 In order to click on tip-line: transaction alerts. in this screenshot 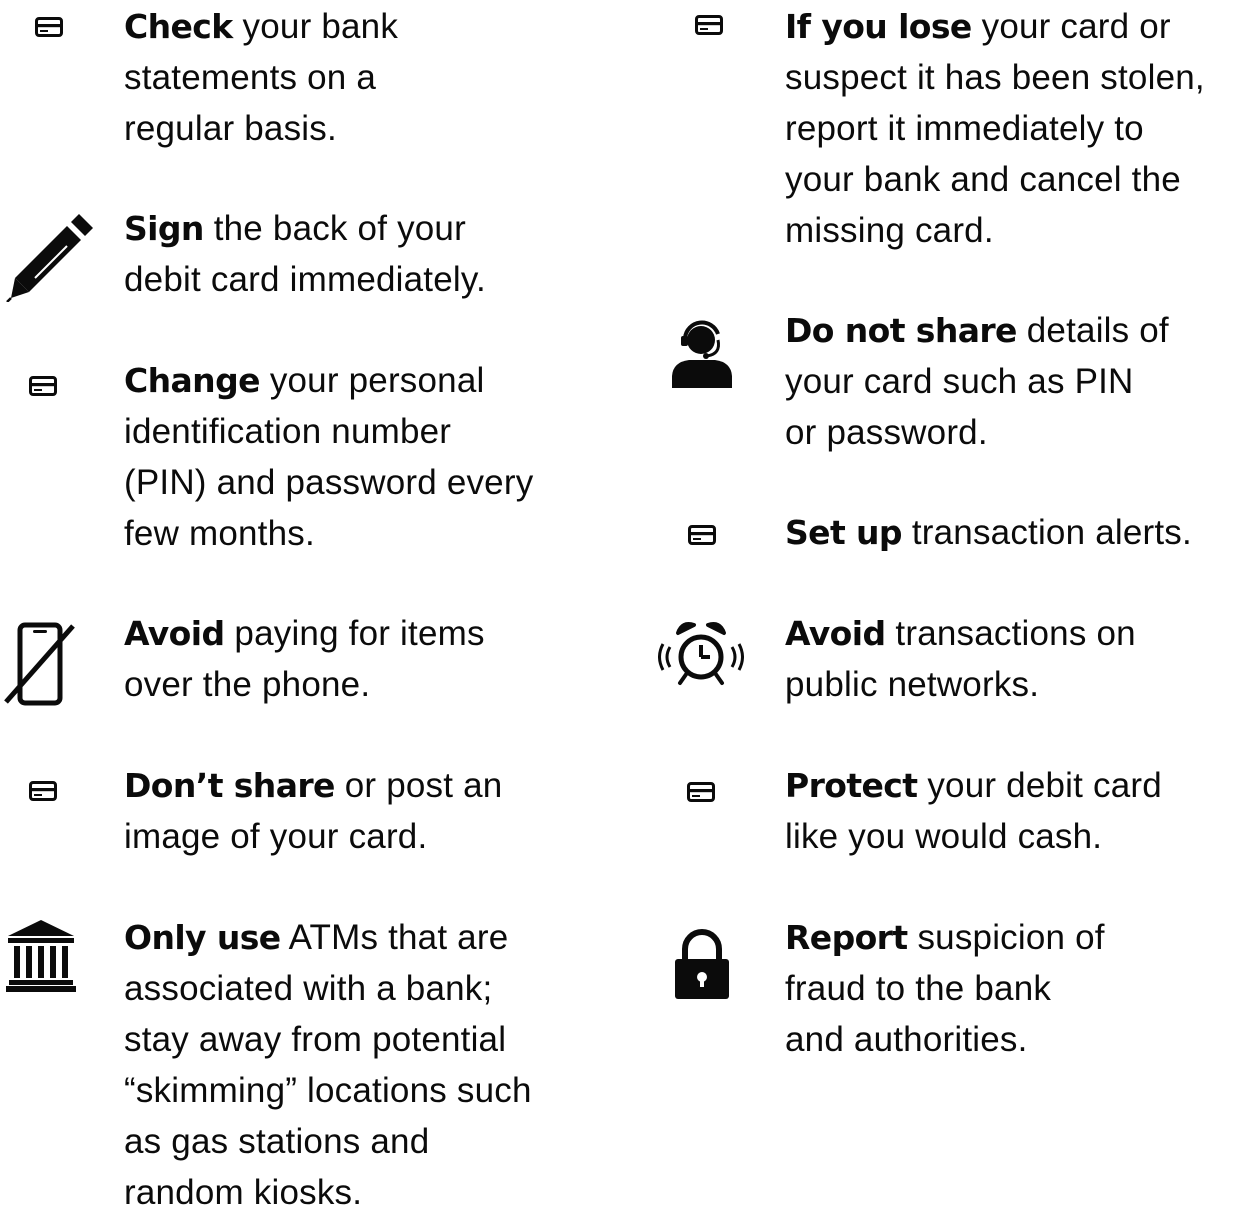, I will do `click(1046, 532)`.